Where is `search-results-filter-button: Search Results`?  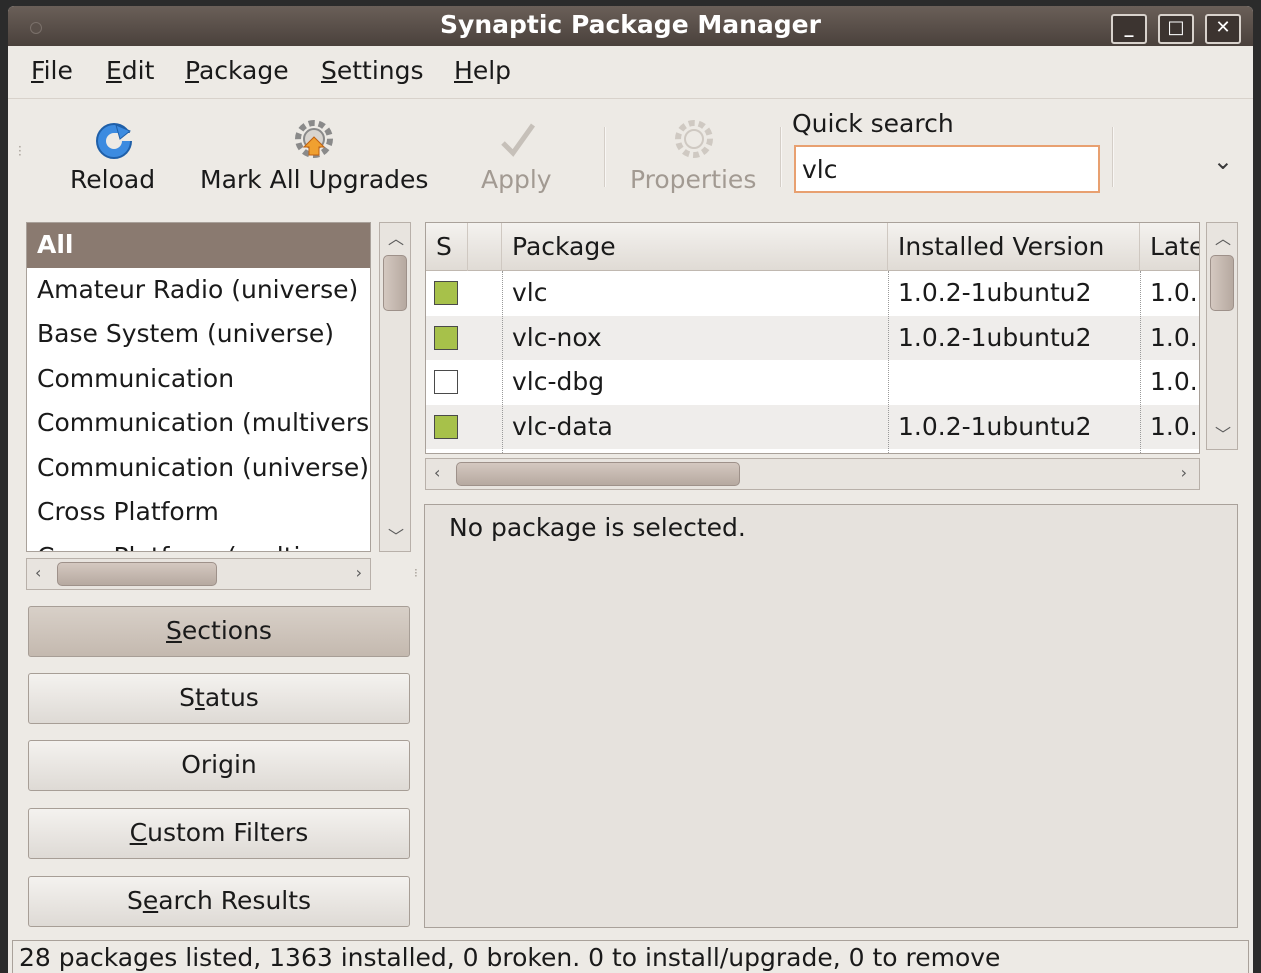 search-results-filter-button: Search Results is located at coordinates (219, 901).